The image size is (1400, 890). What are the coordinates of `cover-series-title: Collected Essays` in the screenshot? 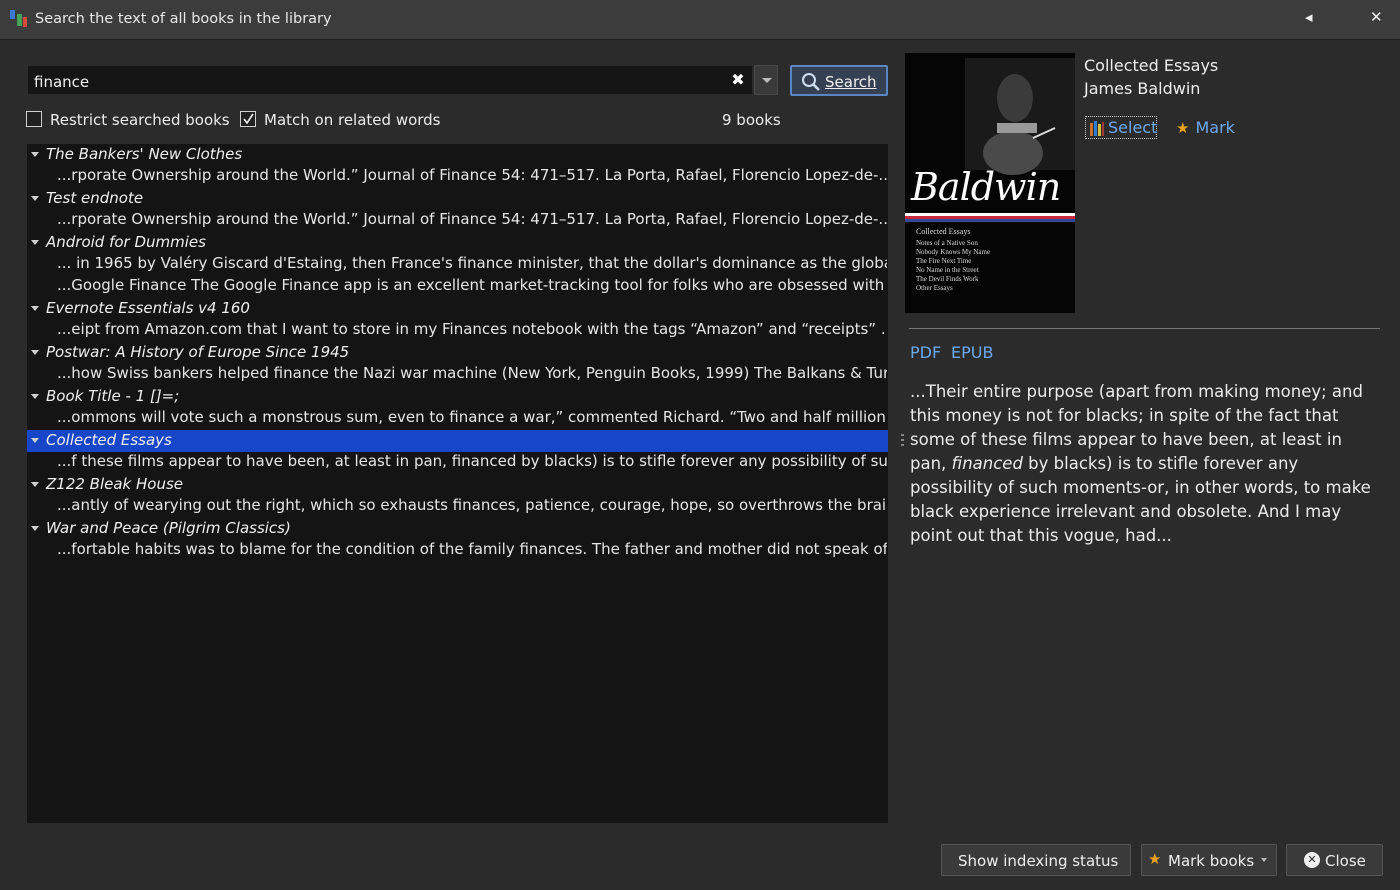 It's located at (943, 231).